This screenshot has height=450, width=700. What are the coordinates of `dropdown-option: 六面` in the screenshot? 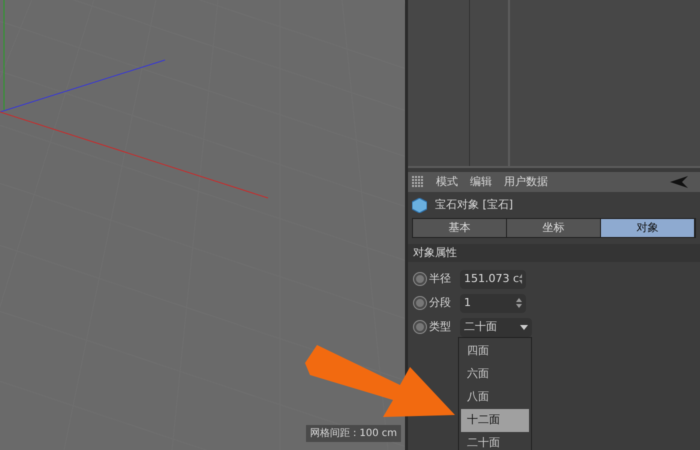 It's located at (495, 374).